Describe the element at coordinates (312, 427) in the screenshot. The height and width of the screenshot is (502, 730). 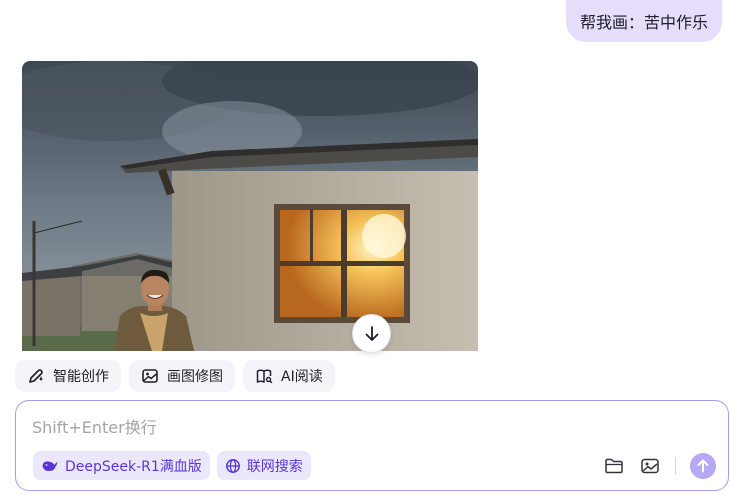
I see `message-input` at that location.